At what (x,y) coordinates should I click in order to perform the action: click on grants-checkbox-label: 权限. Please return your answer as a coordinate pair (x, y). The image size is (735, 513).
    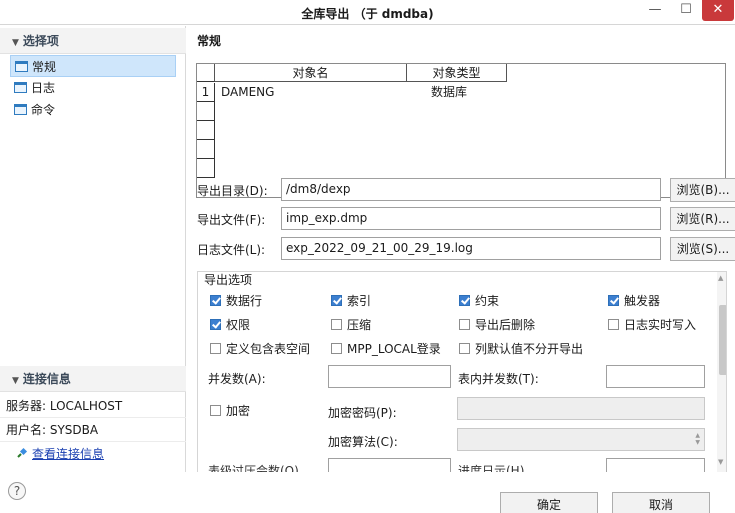
    Looking at the image, I should click on (238, 325).